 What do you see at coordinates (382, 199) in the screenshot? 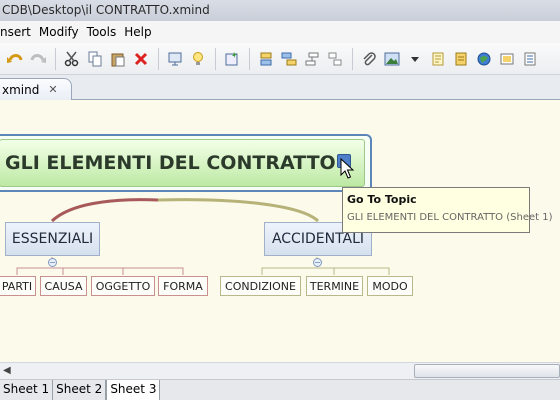
I see `tooltip-title: Go To Topic` at bounding box center [382, 199].